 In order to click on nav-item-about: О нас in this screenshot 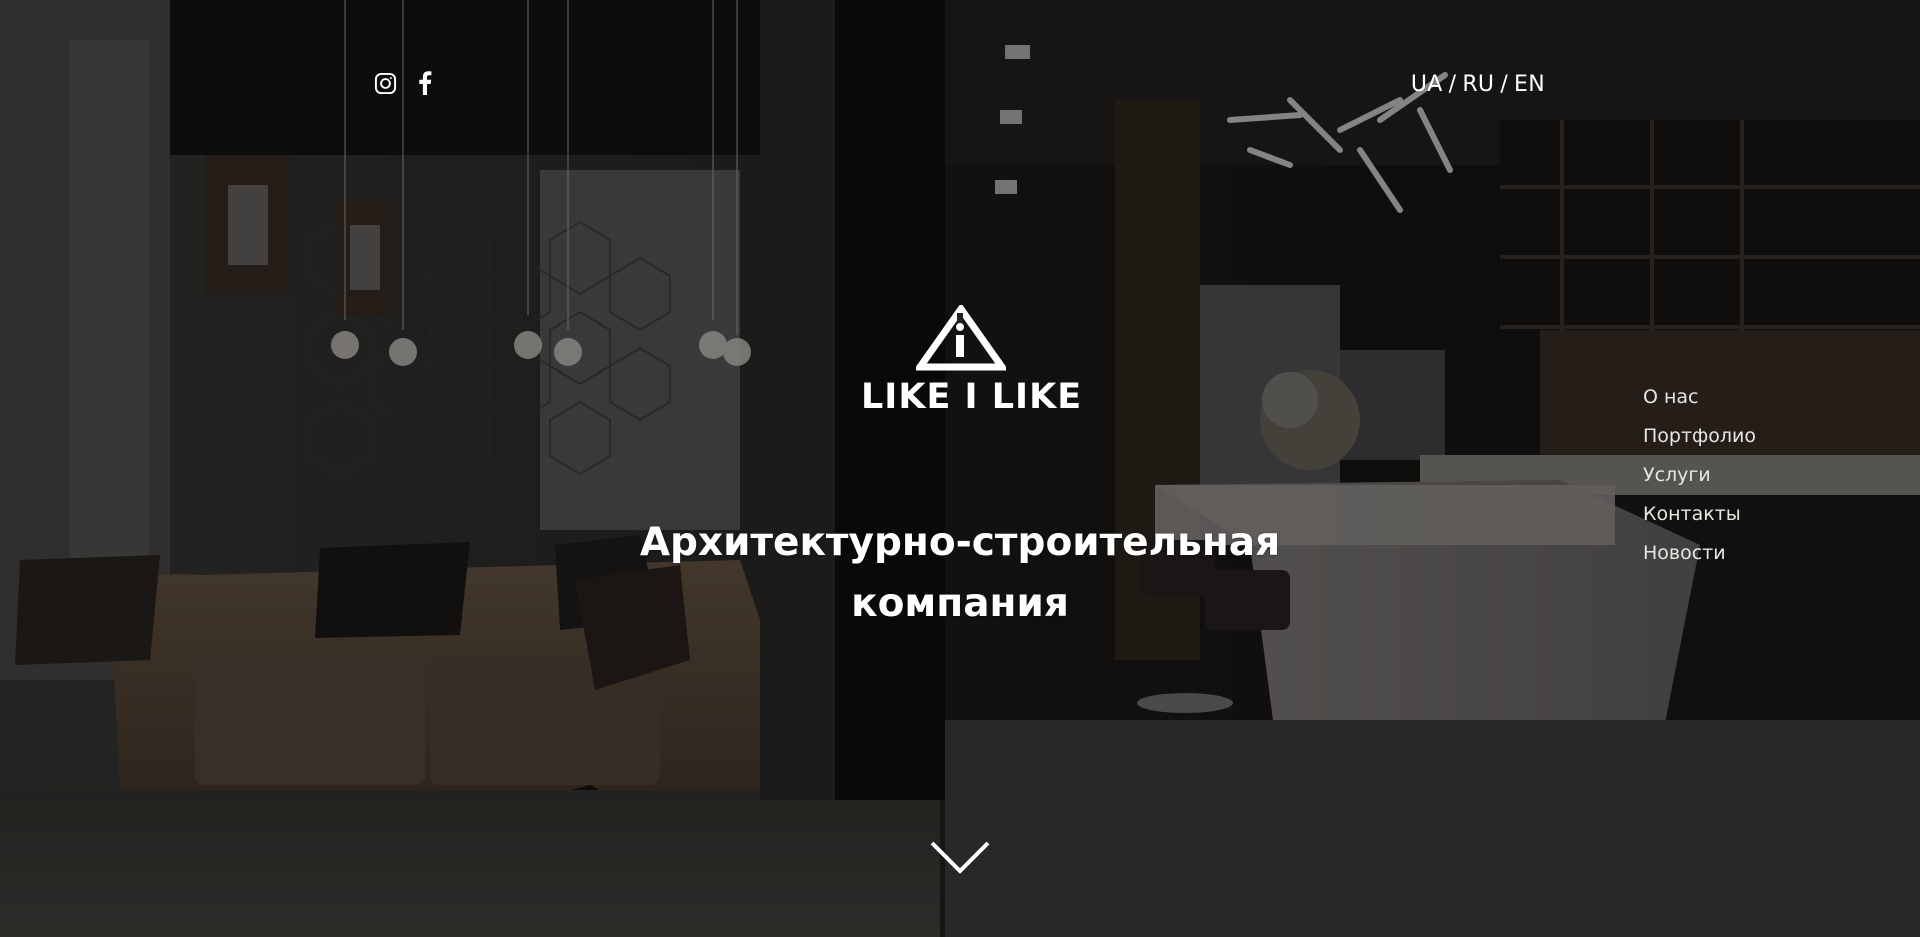, I will do `click(1699, 397)`.